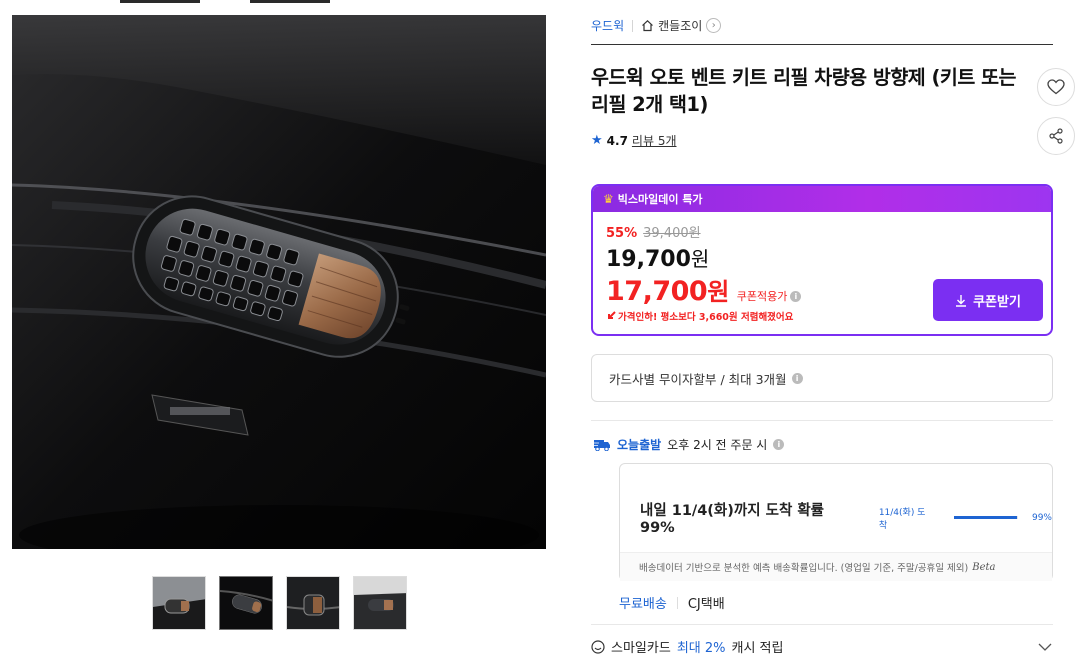 Image resolution: width=1080 pixels, height=668 pixels. I want to click on promo-label: 빅스마일데이 특가, so click(660, 199).